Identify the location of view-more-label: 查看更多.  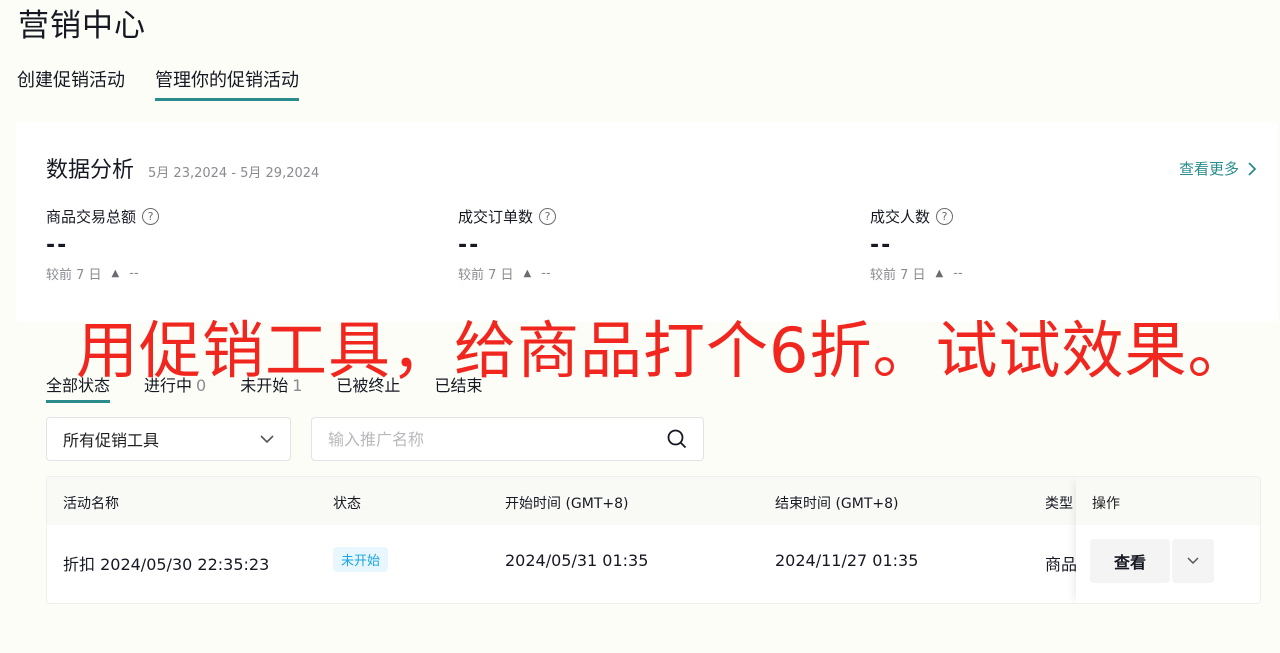
(1208, 169).